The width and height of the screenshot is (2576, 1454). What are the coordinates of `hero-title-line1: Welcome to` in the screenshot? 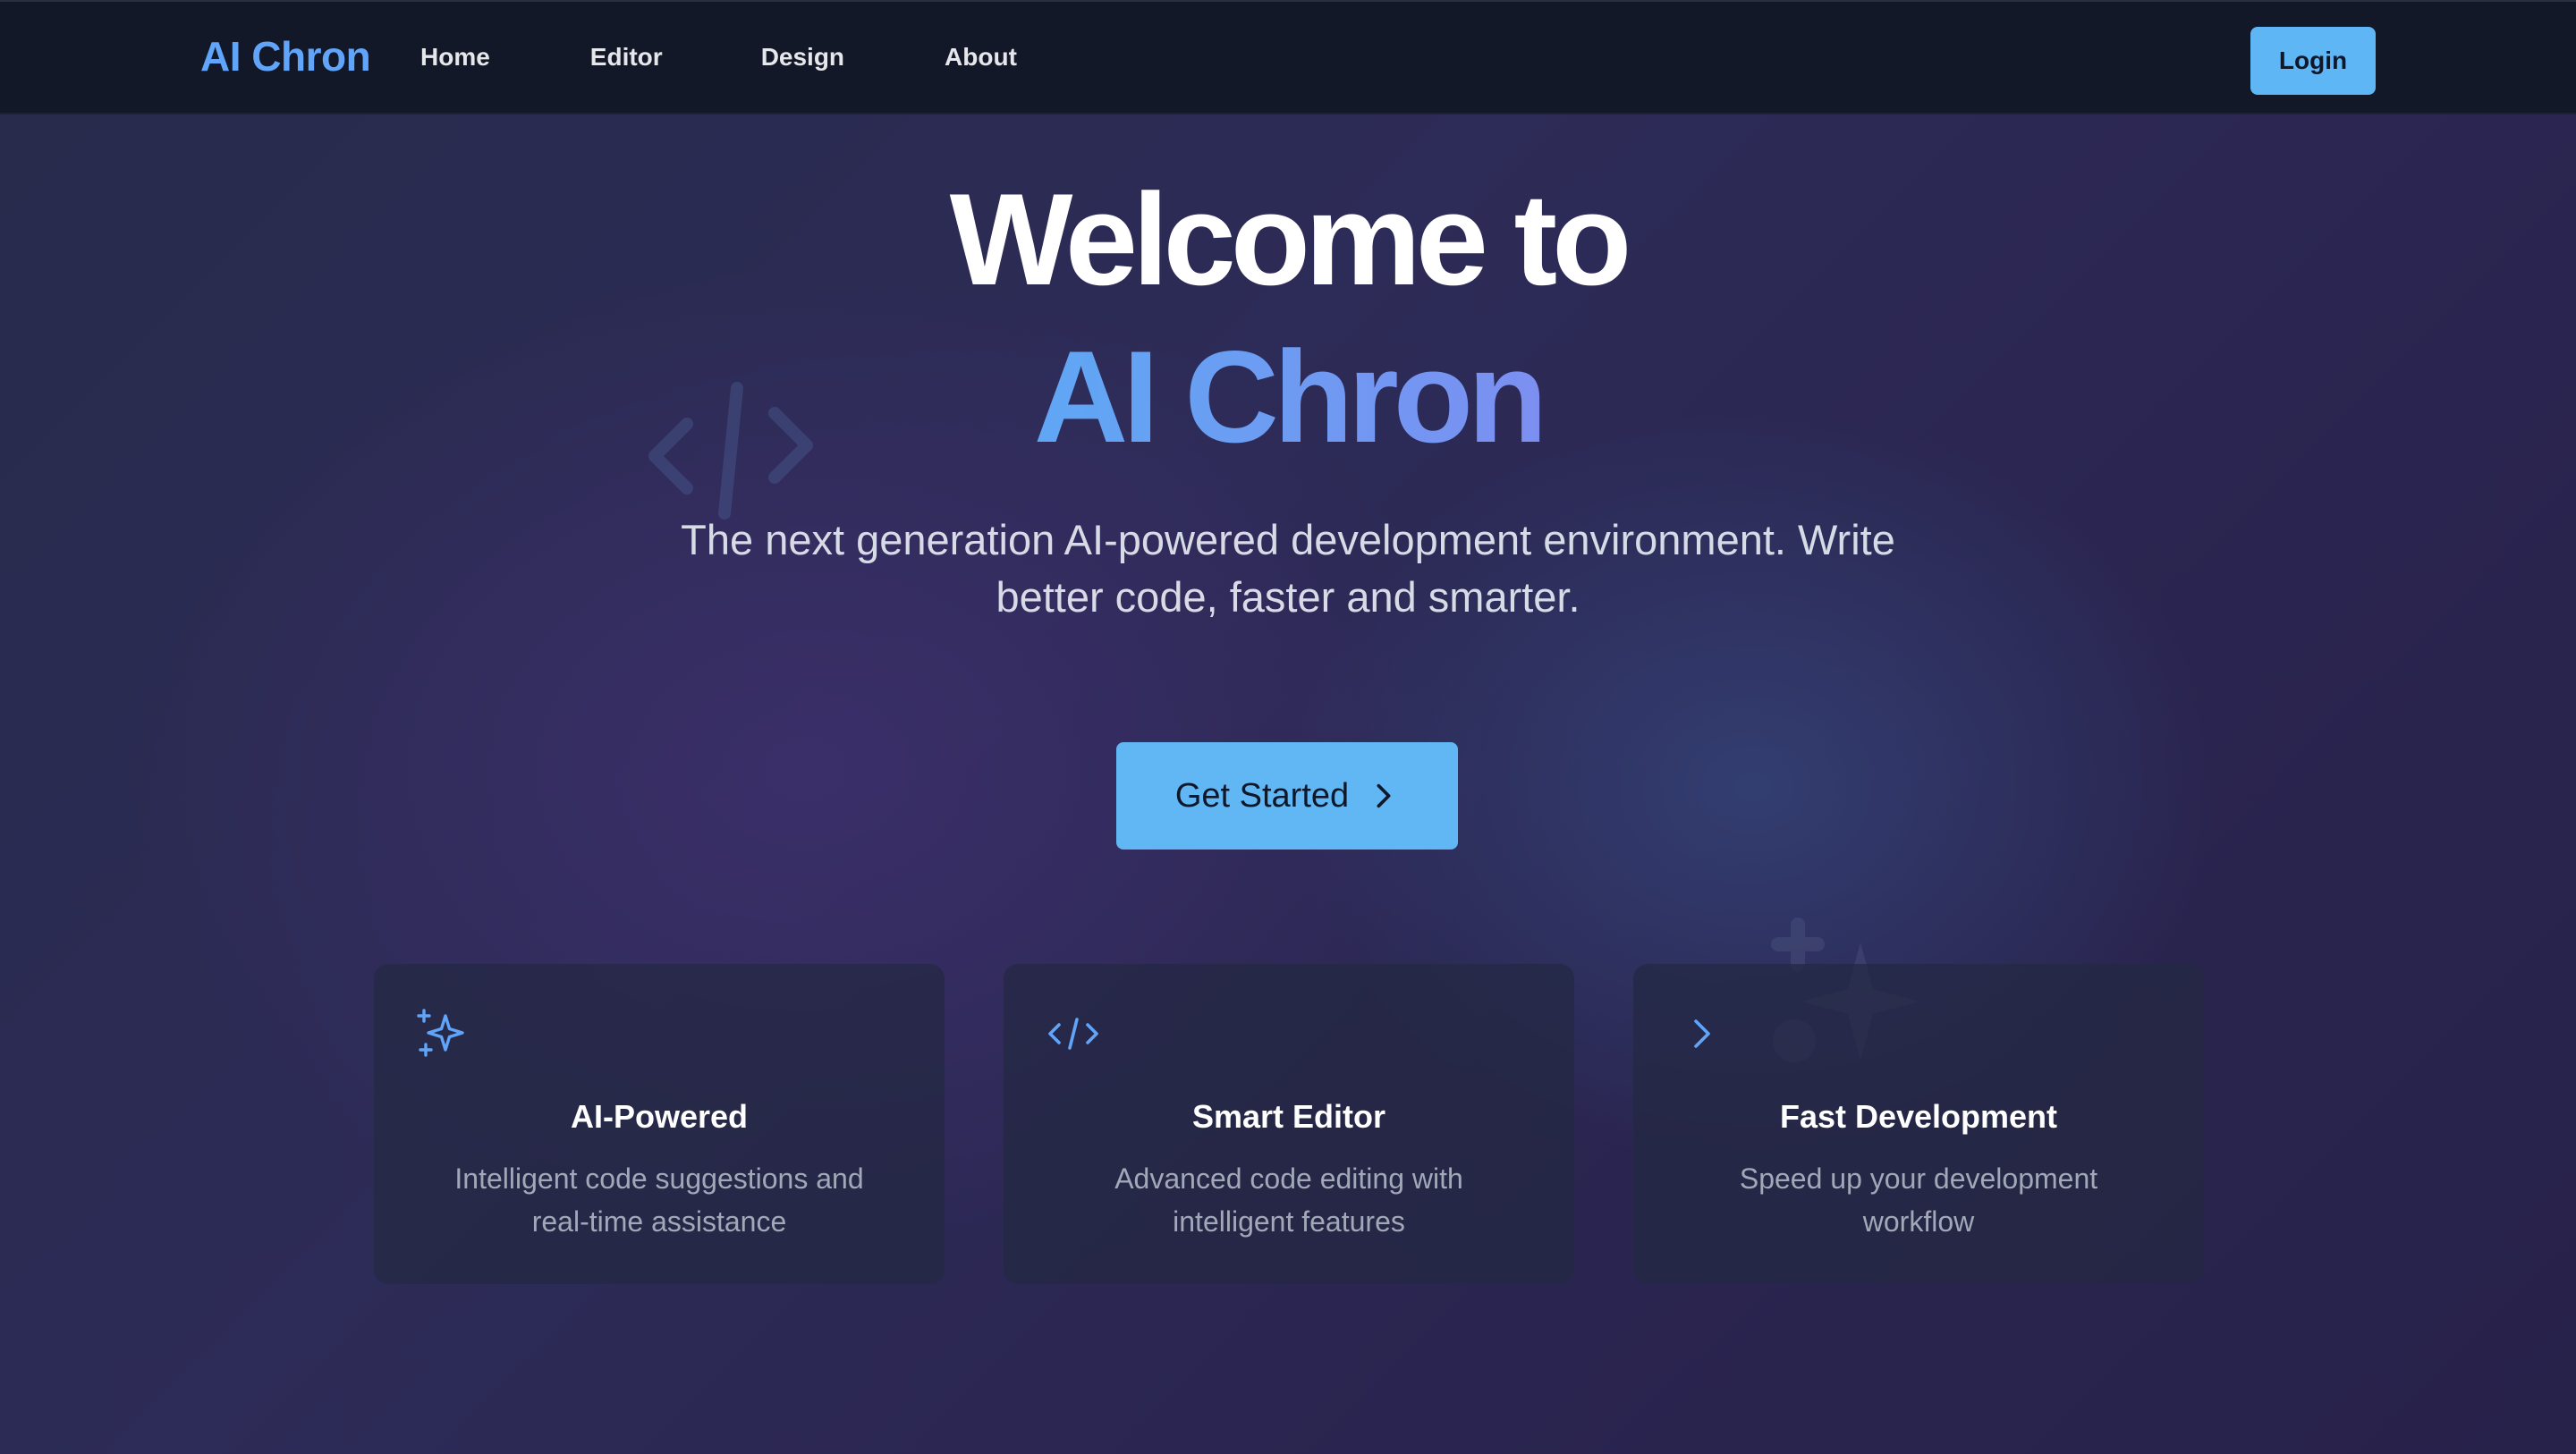 It's located at (1290, 239).